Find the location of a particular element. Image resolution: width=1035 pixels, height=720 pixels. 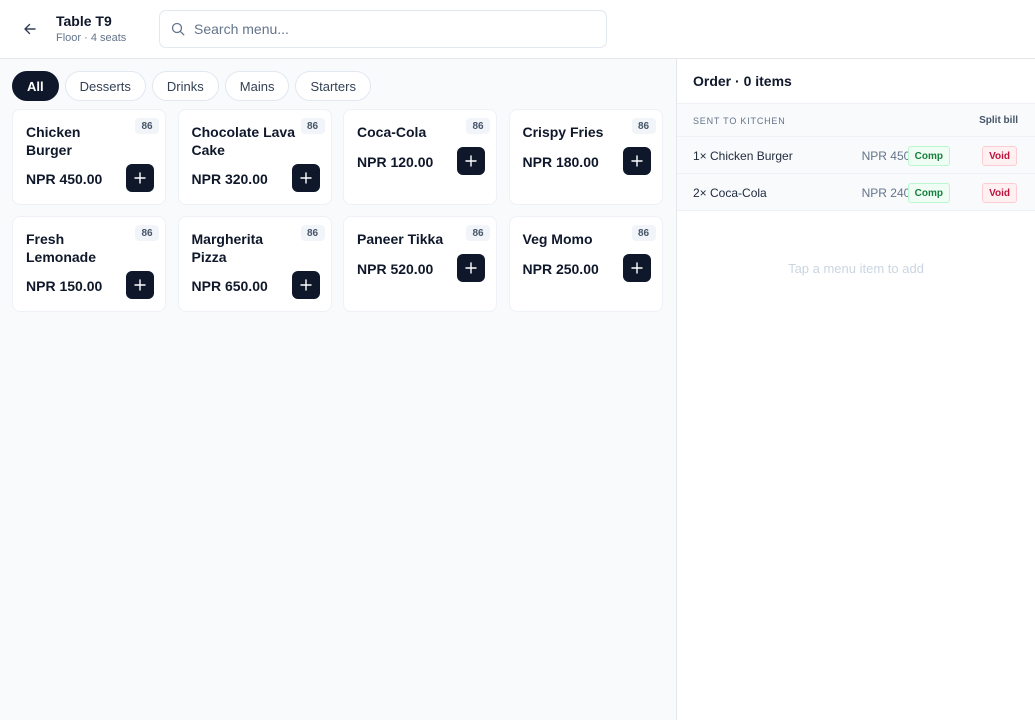

search-input is located at coordinates (394, 29).